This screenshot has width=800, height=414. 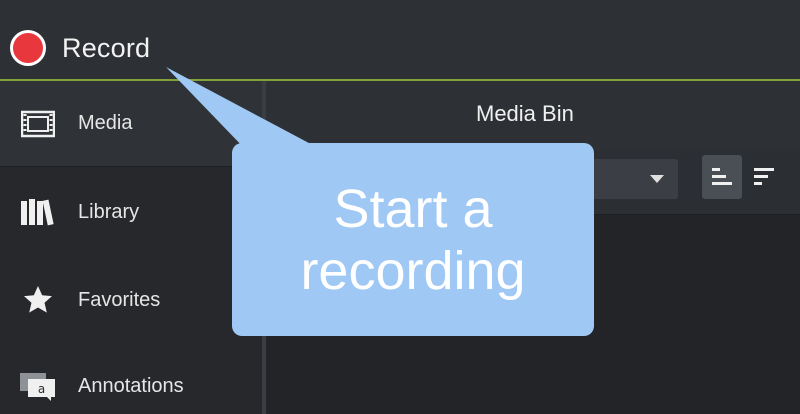 I want to click on sidebar-item-favorites: Favorites, so click(x=131, y=300).